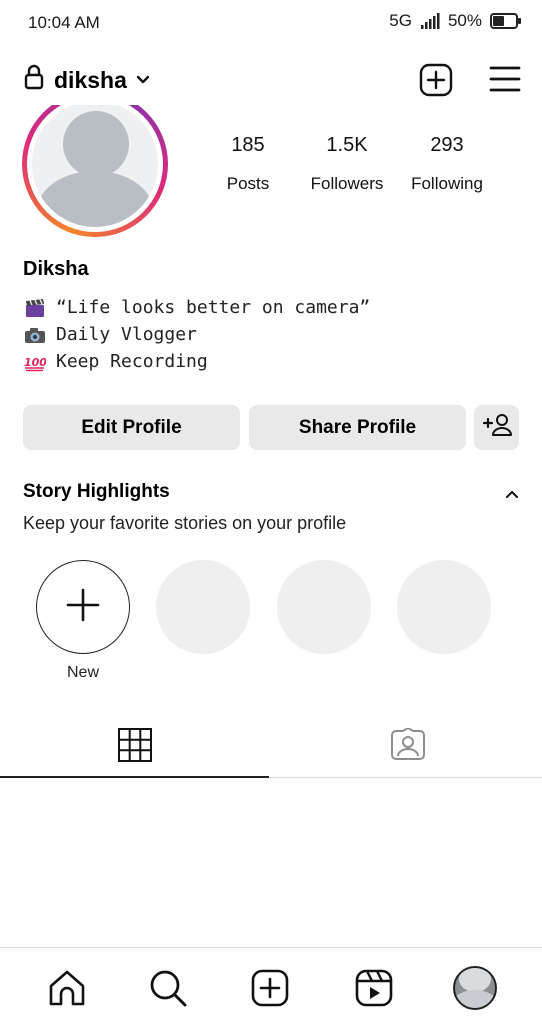  Describe the element at coordinates (447, 183) in the screenshot. I see `following-label: Following` at that location.